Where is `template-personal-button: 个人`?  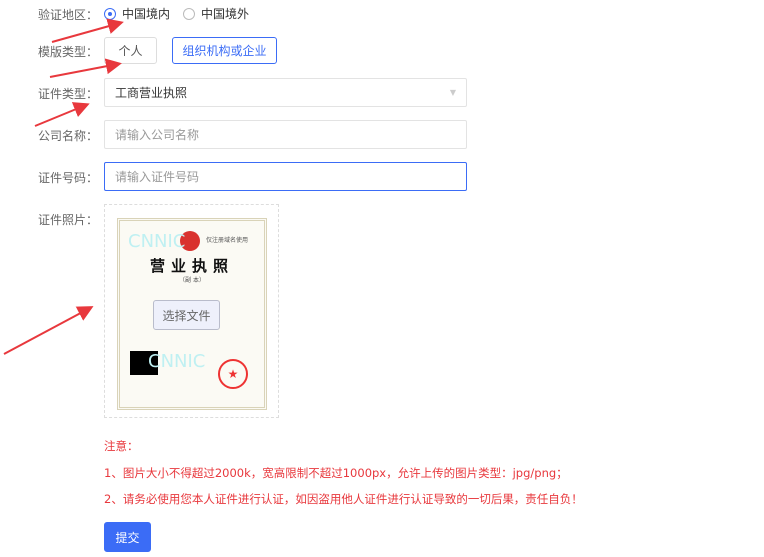 template-personal-button: 个人 is located at coordinates (130, 50).